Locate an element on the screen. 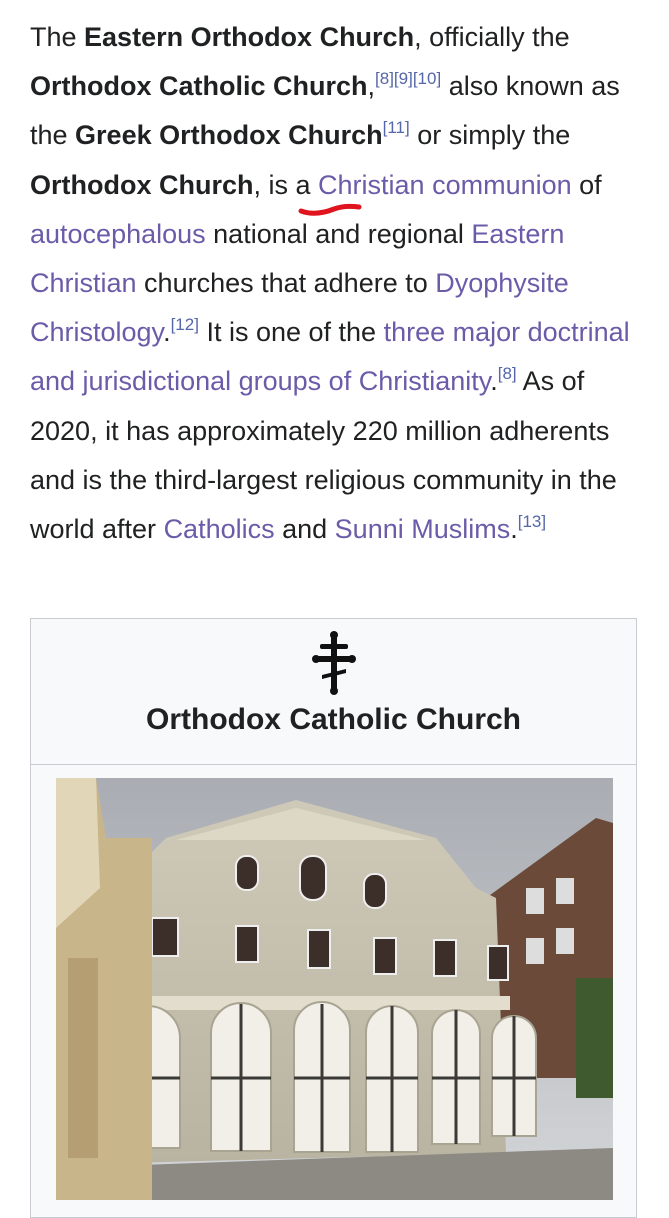  bold-name: Greek Orthodox Church is located at coordinates (229, 135).